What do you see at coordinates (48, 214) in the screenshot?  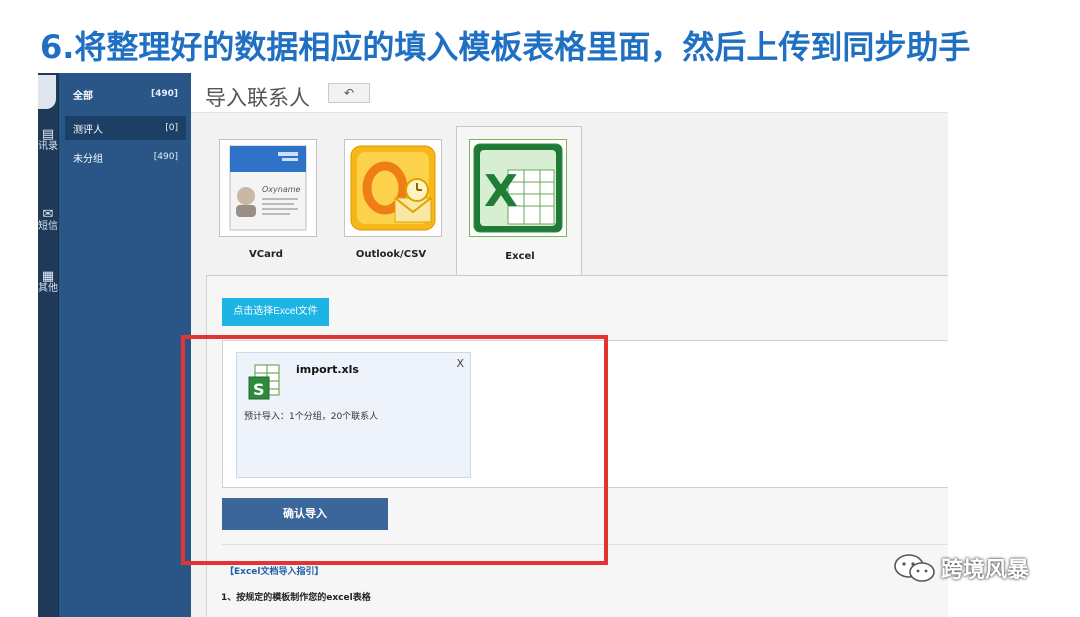 I see `mail-icon: ✉` at bounding box center [48, 214].